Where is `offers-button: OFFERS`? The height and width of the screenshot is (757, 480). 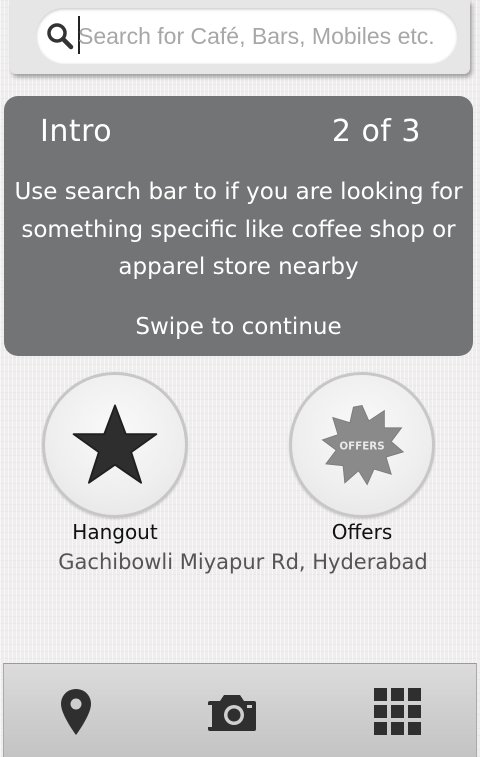 offers-button: OFFERS is located at coordinates (362, 445).